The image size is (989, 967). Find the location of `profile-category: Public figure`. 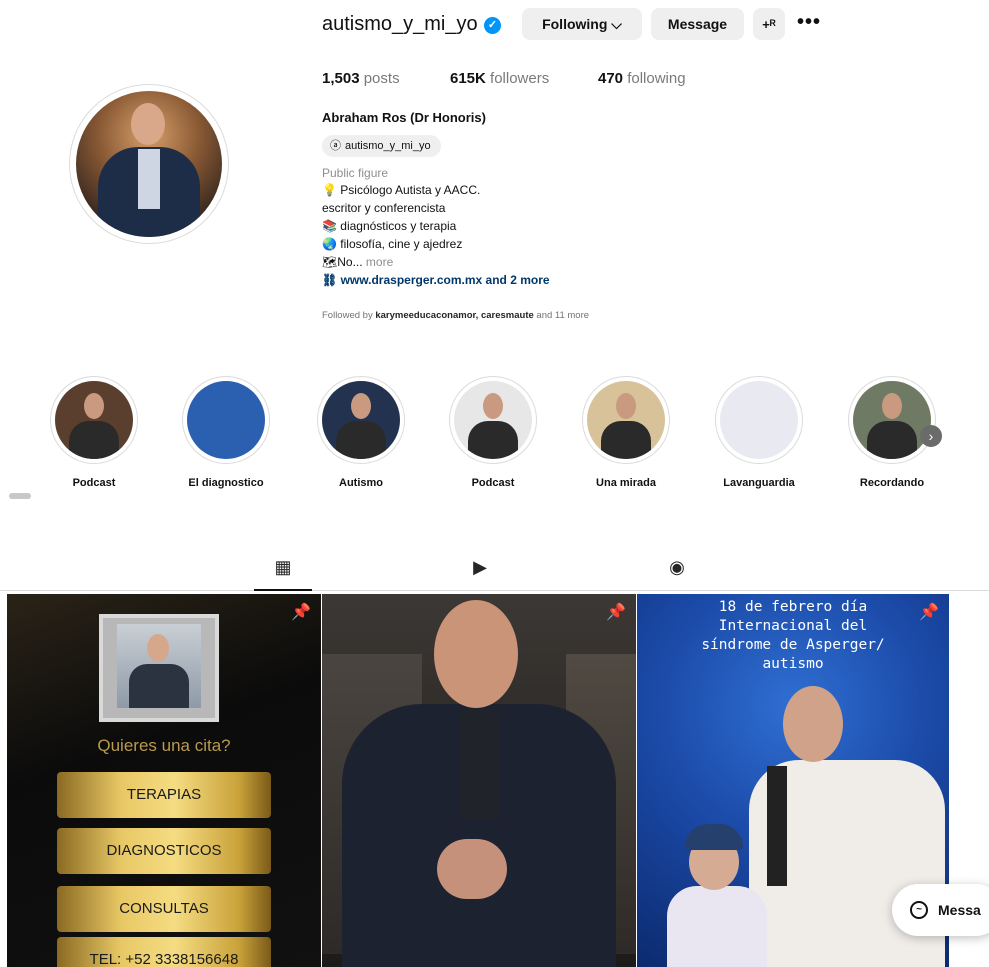

profile-category: Public figure is located at coordinates (355, 173).